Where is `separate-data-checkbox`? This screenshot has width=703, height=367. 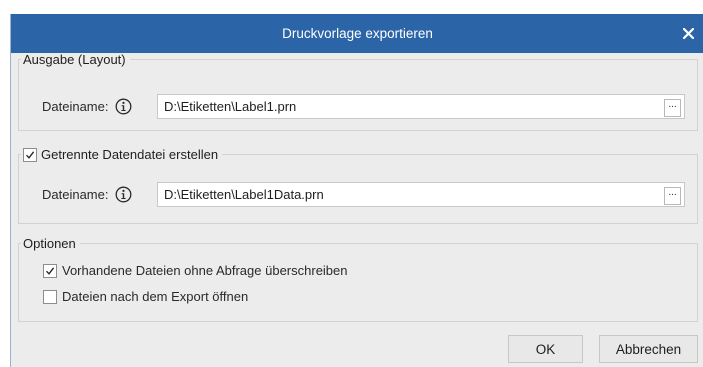
separate-data-checkbox is located at coordinates (30, 154).